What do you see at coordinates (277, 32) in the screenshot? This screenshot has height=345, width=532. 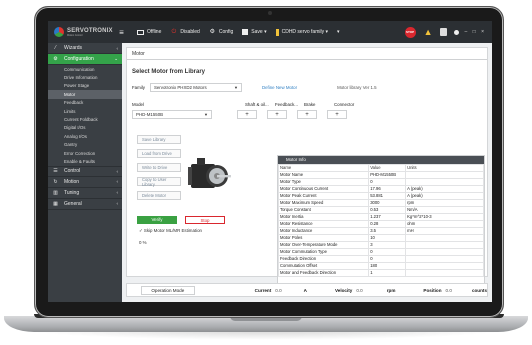 I see `drive-icon` at bounding box center [277, 32].